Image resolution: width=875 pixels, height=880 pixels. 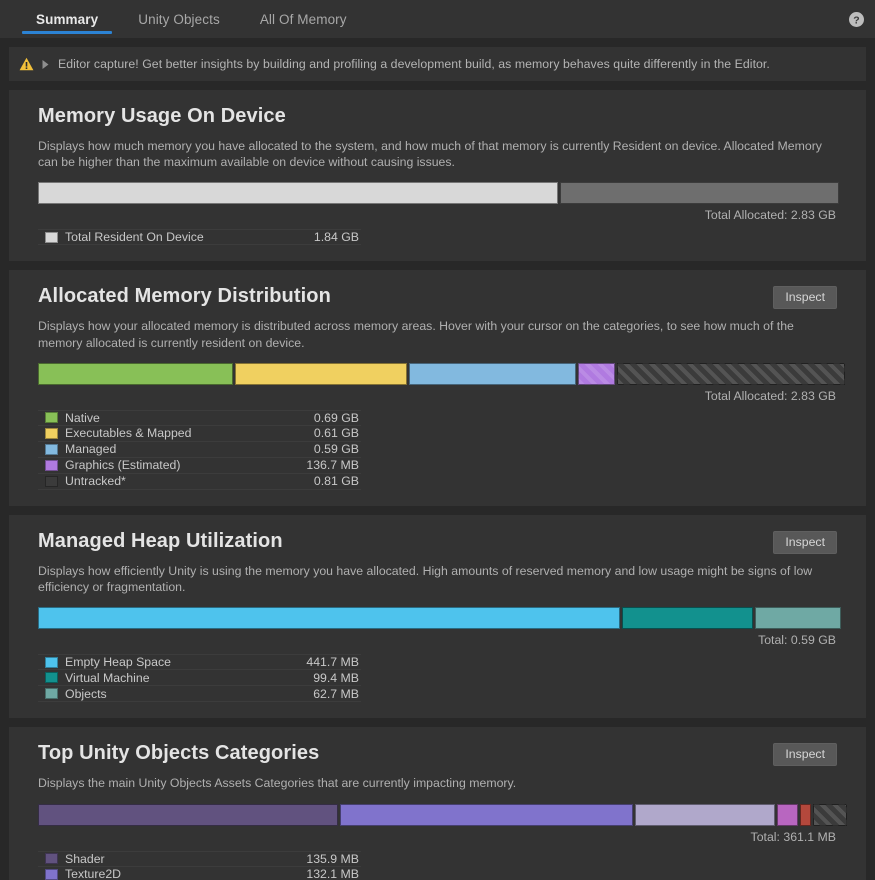 I want to click on bar-segment-native, so click(x=135, y=373).